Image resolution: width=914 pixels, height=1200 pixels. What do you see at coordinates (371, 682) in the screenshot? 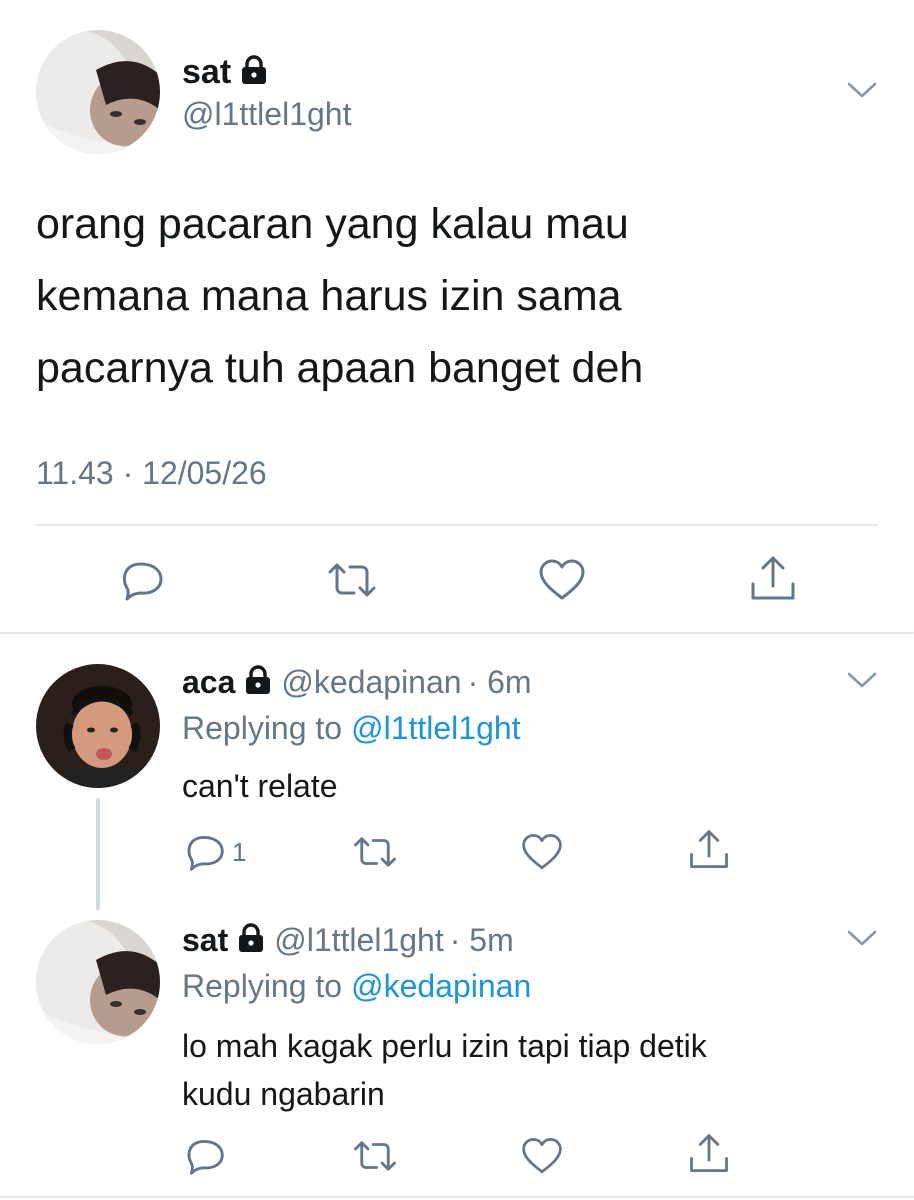
I see `handle: @kedapinan` at bounding box center [371, 682].